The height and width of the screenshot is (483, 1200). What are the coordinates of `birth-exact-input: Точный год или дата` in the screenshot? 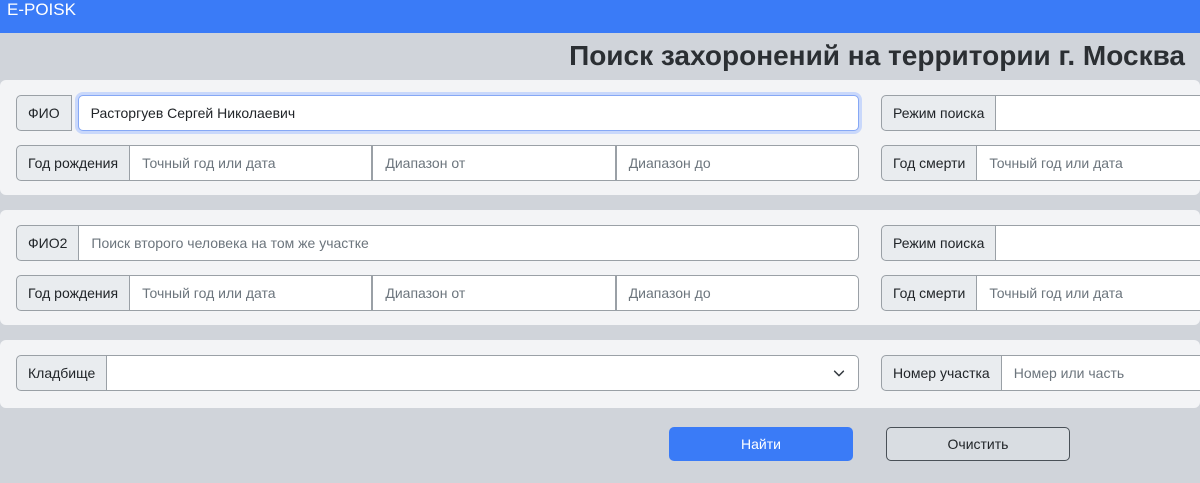 It's located at (251, 163).